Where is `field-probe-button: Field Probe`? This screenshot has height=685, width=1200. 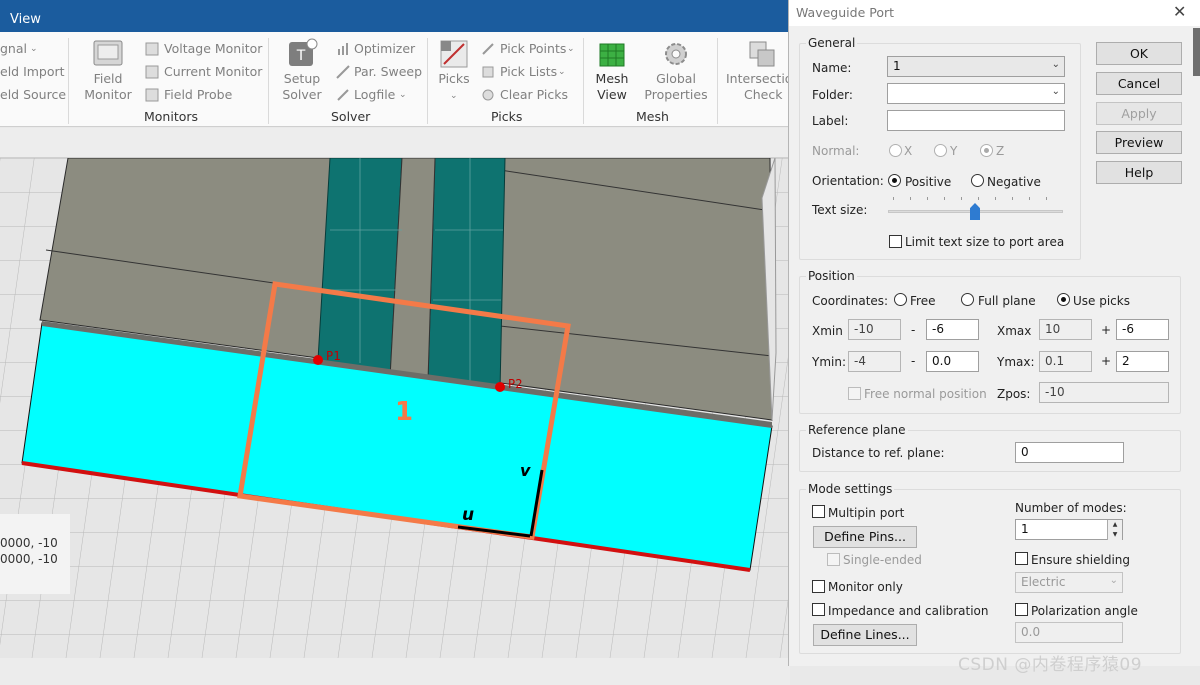 field-probe-button: Field Probe is located at coordinates (198, 95).